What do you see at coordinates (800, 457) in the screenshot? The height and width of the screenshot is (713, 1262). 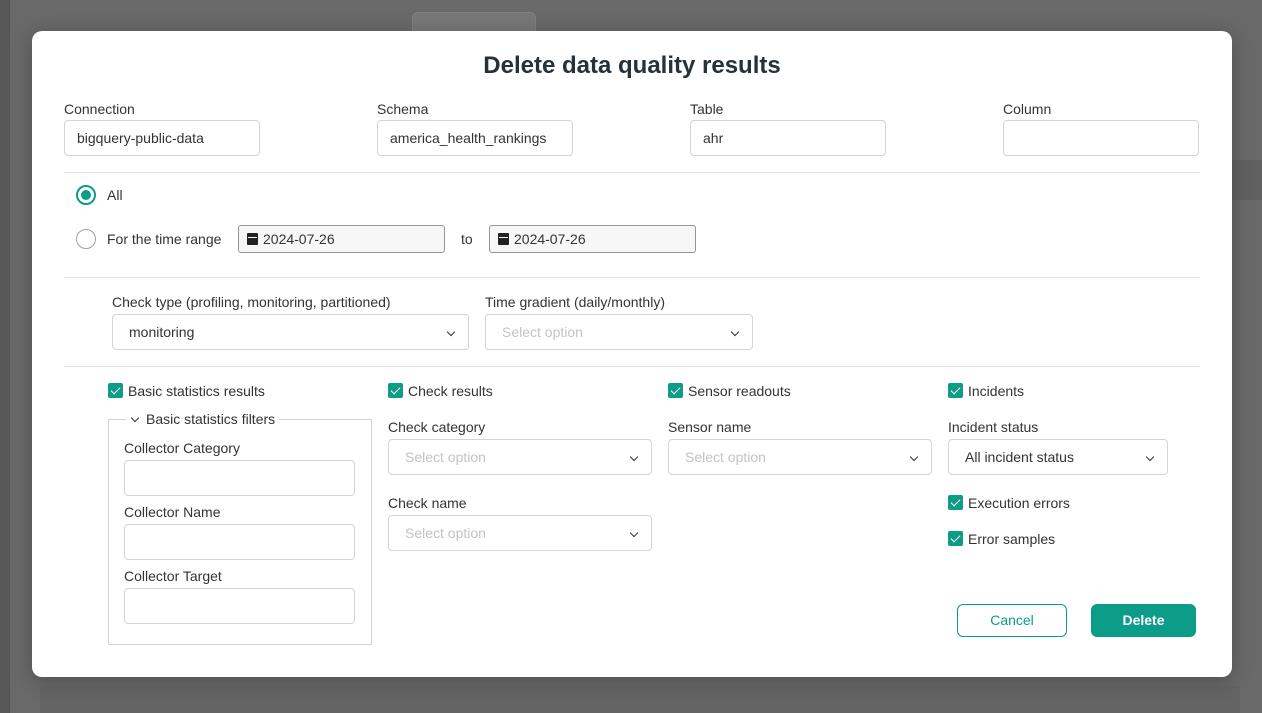 I see `sensor-name-select: Select option` at bounding box center [800, 457].